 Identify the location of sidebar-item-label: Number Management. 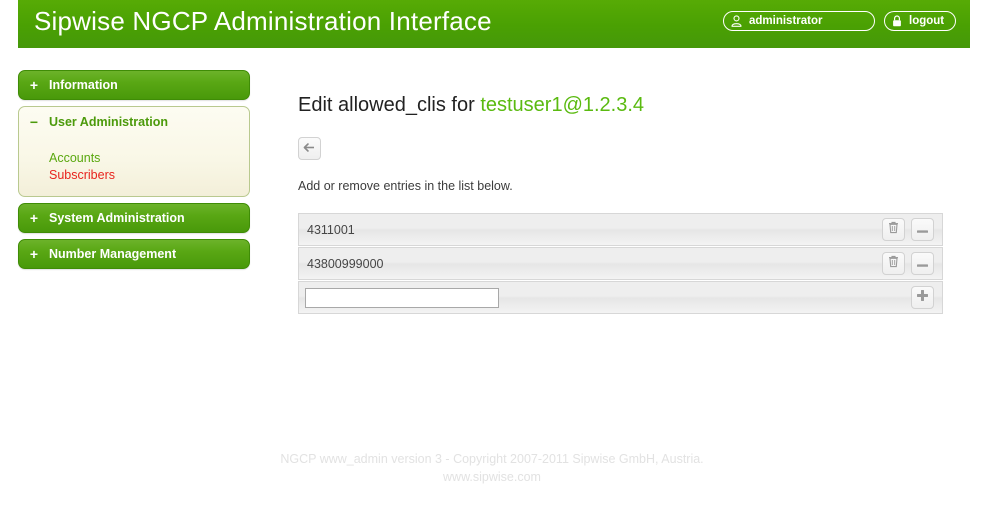
(113, 254).